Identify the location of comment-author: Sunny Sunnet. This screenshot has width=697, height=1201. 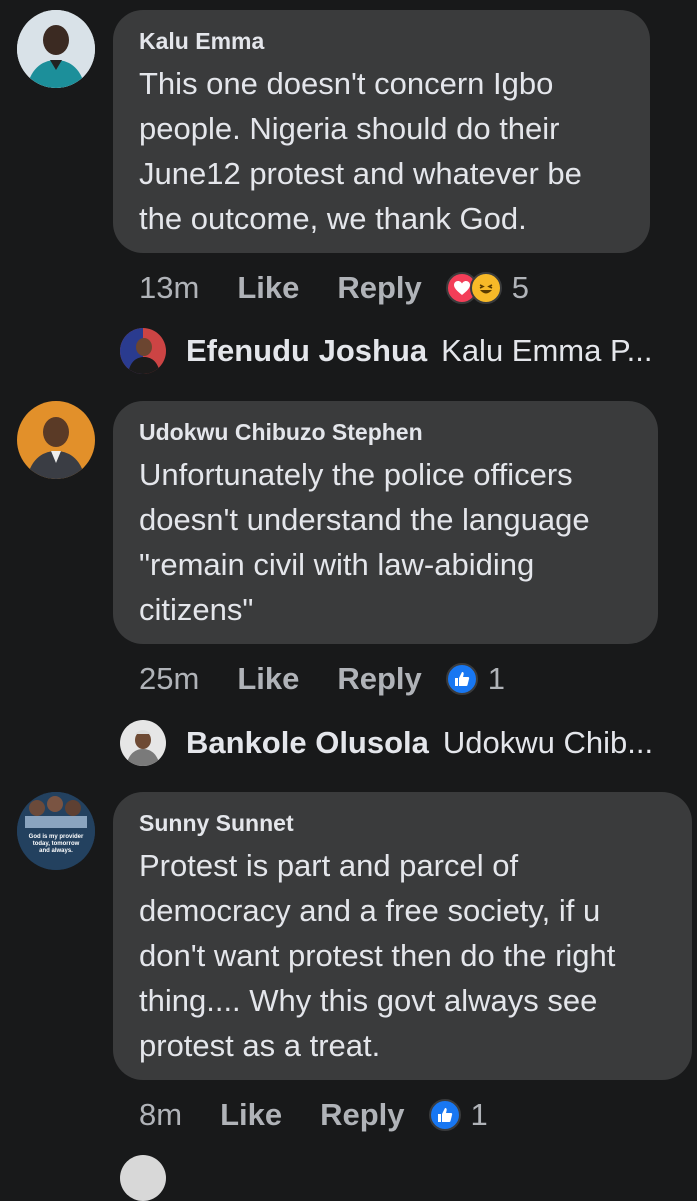
(402, 823).